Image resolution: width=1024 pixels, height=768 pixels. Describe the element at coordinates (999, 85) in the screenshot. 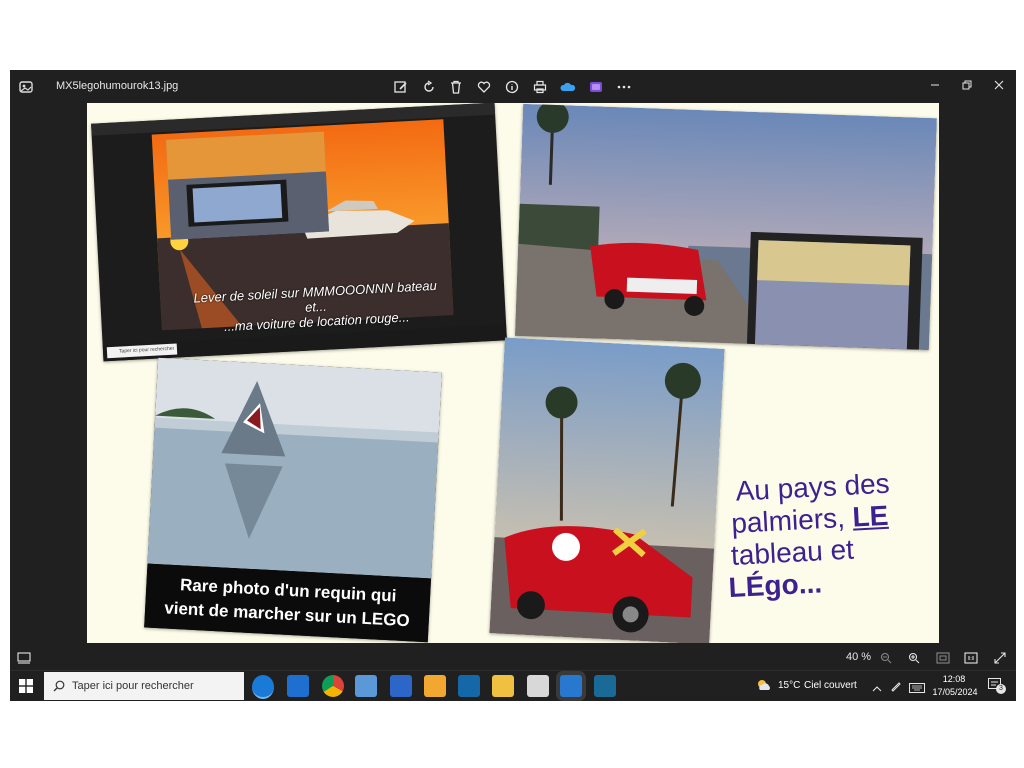

I see `close-icon` at that location.